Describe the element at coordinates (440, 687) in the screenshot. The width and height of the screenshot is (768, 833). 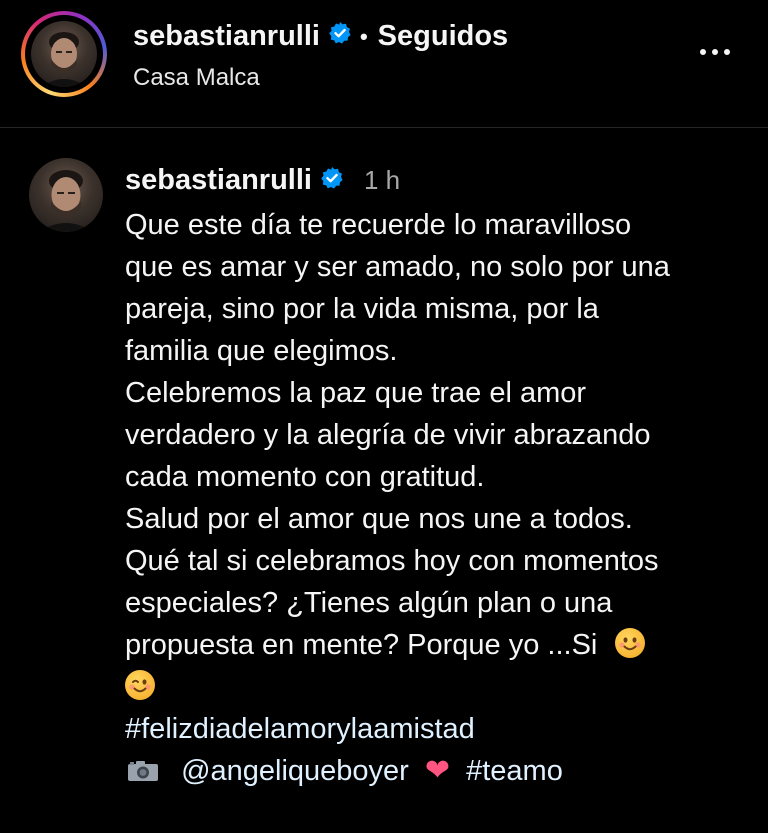
I see `caption-line-emoji` at that location.